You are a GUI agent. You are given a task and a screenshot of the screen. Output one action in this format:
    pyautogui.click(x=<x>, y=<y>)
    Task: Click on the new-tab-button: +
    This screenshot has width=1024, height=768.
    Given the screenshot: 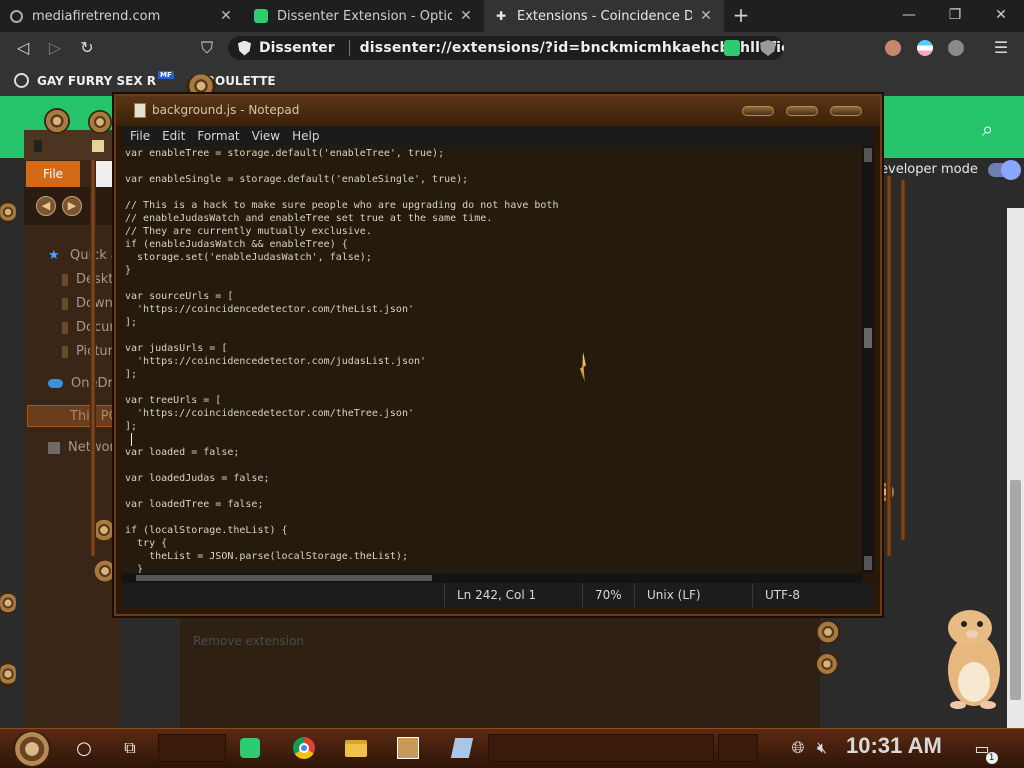 What is the action you would take?
    pyautogui.click(x=741, y=15)
    